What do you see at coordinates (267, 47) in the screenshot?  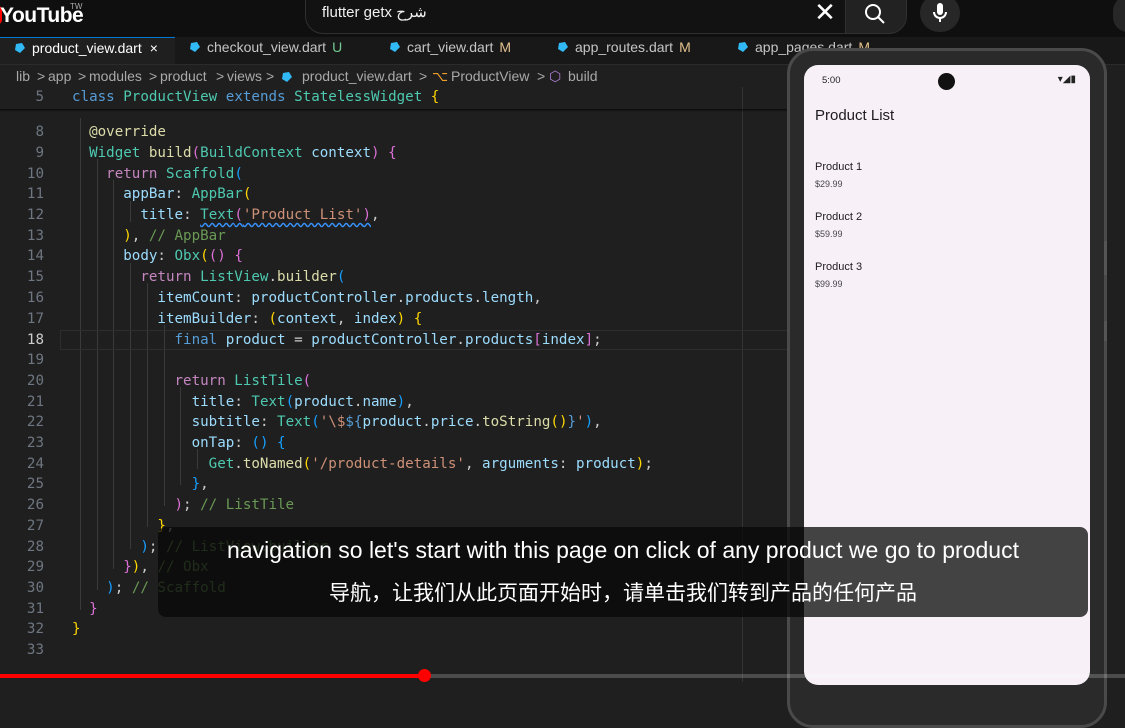 I see `tab-label: checkout_view.dart` at bounding box center [267, 47].